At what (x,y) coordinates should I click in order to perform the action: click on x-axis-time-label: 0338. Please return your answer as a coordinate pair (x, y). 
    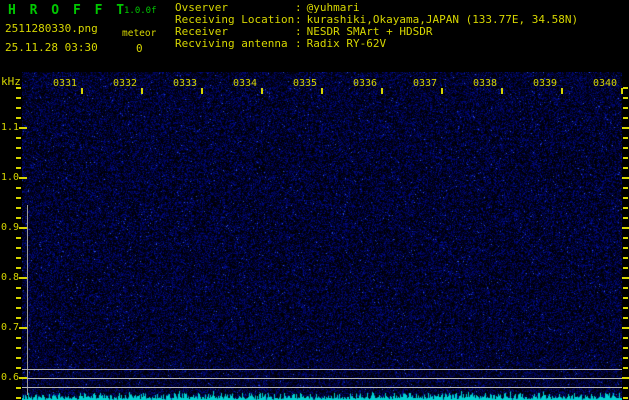
    Looking at the image, I should click on (485, 83).